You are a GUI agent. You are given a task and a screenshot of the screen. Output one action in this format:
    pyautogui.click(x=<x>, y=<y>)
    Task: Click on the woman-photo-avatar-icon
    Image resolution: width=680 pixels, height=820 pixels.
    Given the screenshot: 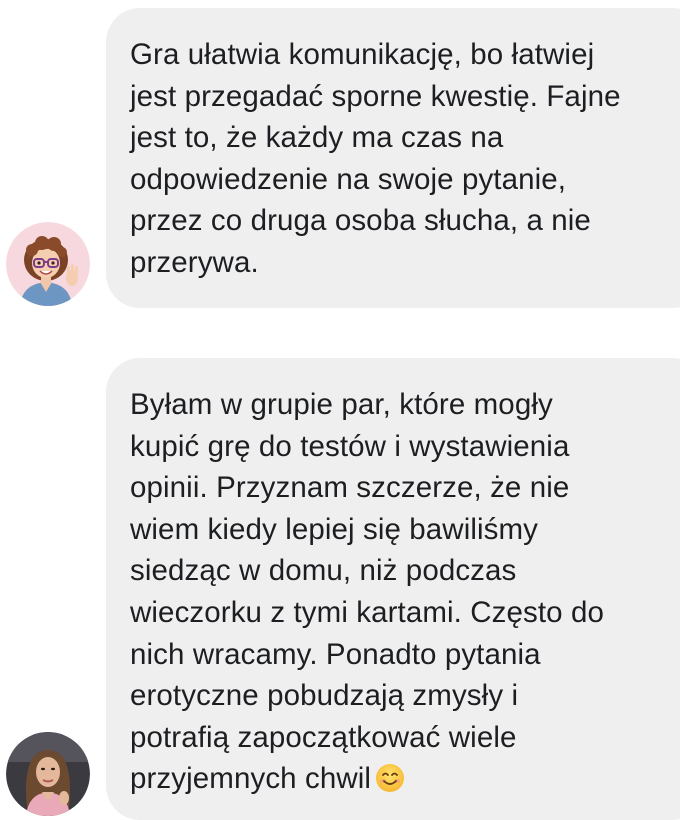 What is the action you would take?
    pyautogui.click(x=48, y=774)
    